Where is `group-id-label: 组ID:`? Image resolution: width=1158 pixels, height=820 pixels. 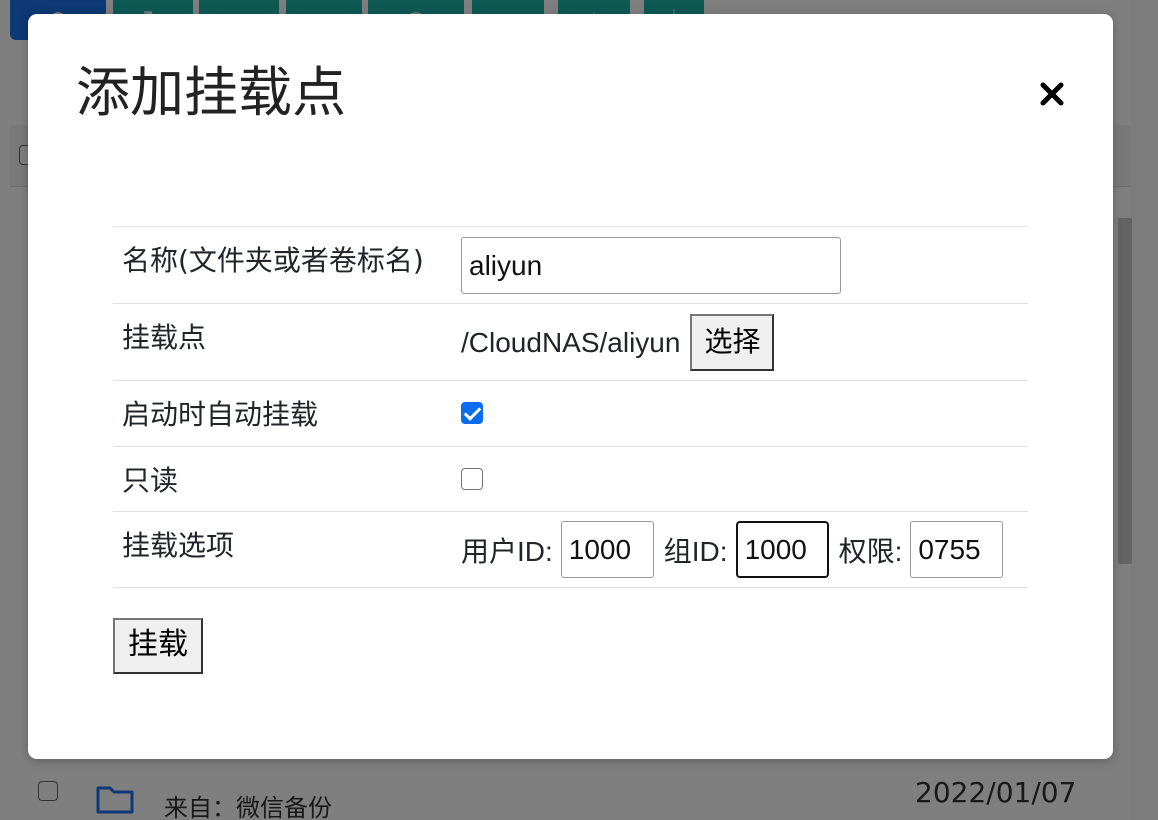 group-id-label: 组ID: is located at coordinates (695, 551).